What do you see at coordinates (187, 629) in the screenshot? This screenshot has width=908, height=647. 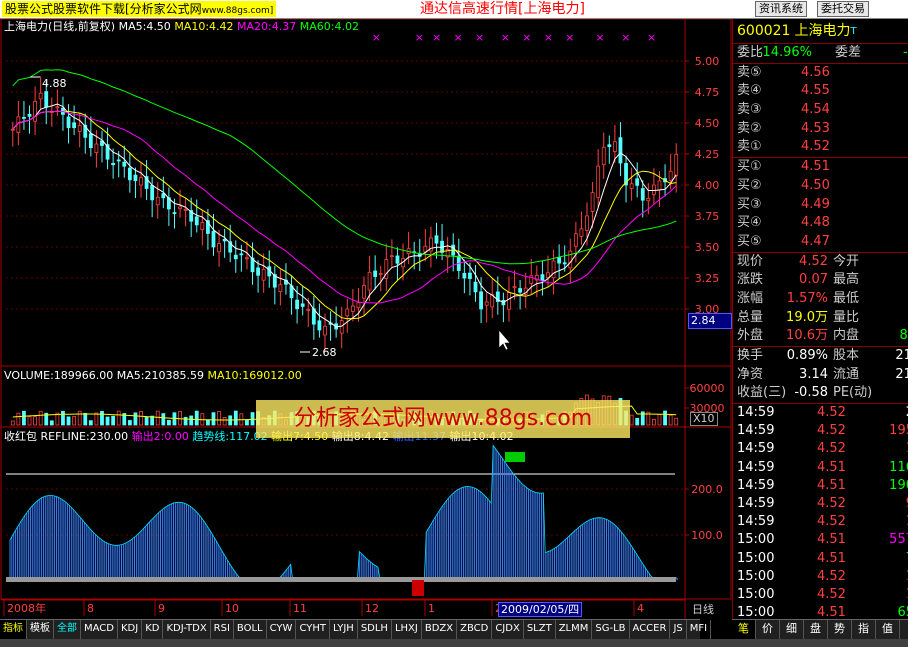 I see `indicator-tab: KDJ-TDX` at bounding box center [187, 629].